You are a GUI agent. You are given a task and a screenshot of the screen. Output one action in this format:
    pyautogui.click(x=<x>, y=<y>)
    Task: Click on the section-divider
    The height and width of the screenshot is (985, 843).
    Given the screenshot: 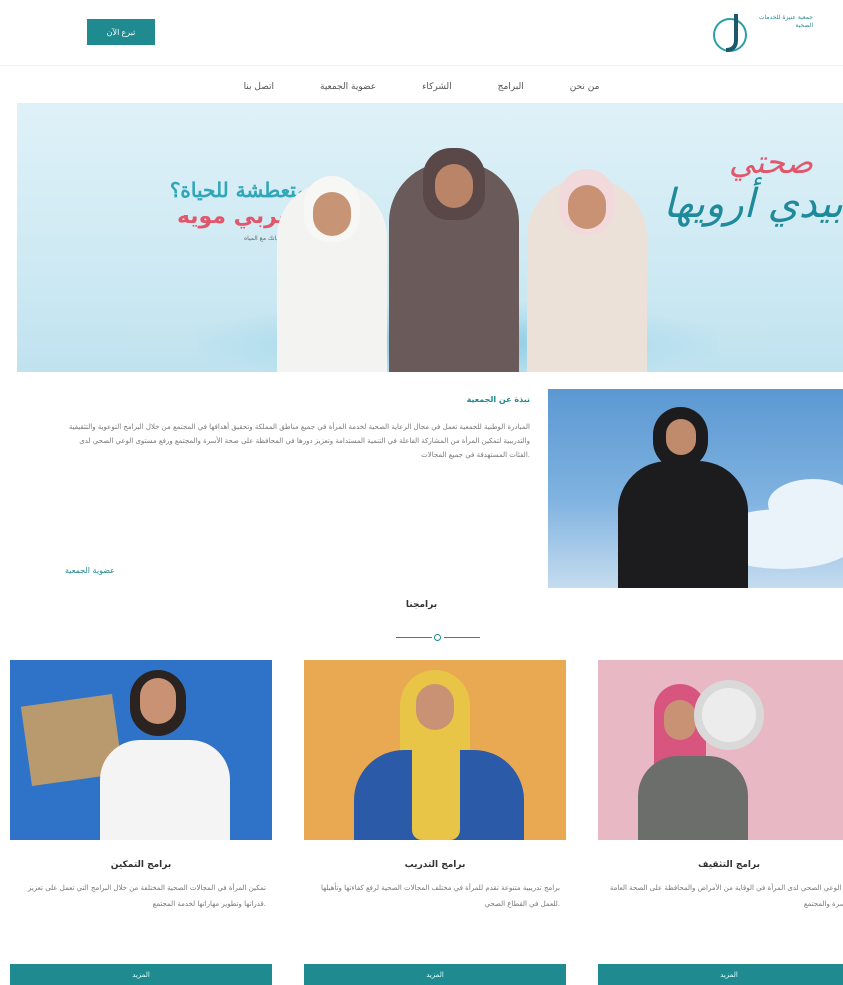 What is the action you would take?
    pyautogui.click(x=438, y=637)
    